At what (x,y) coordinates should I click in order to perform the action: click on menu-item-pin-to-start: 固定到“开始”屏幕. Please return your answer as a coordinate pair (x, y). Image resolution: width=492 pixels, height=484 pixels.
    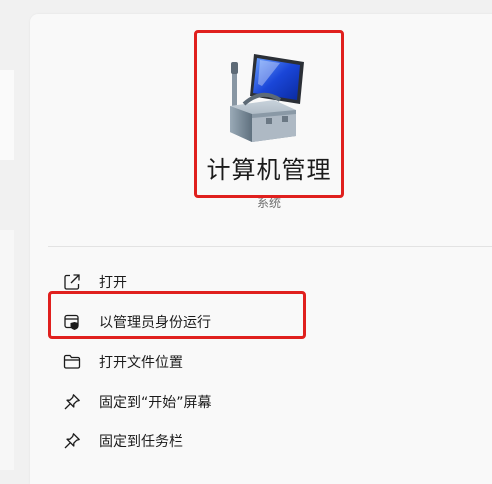
    Looking at the image, I should click on (270, 402).